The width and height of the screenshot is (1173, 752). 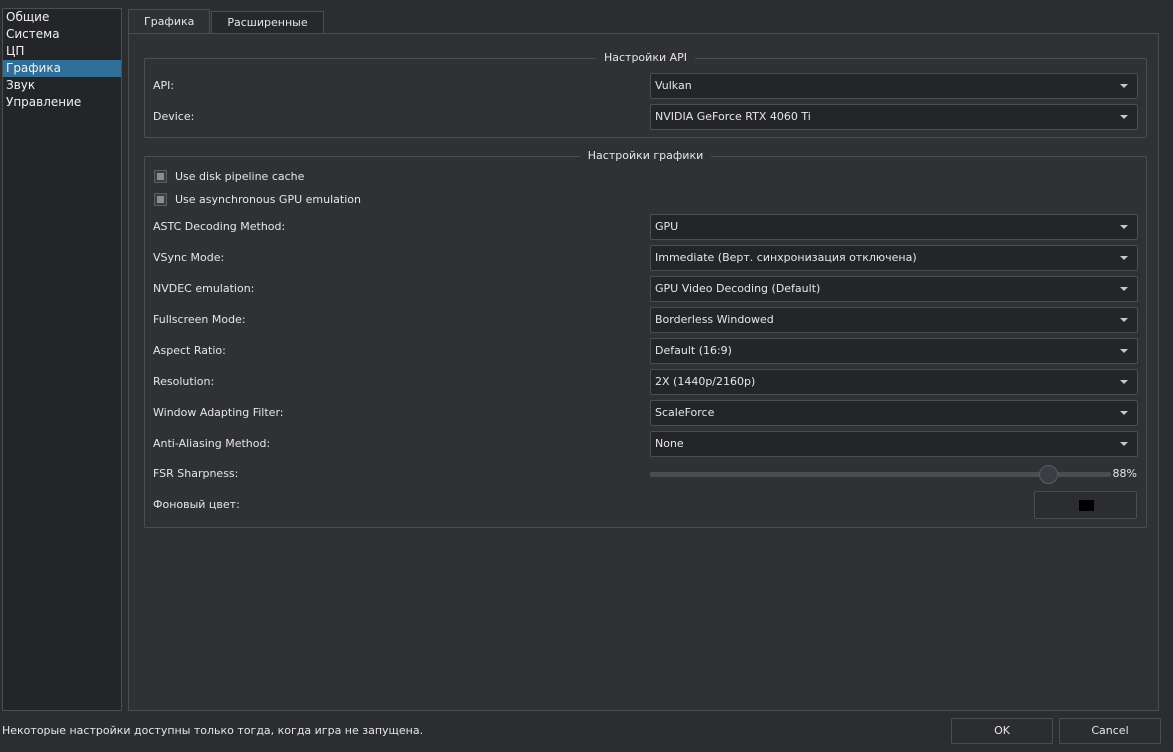 What do you see at coordinates (62, 34) in the screenshot?
I see `sidebar-item-system: Система` at bounding box center [62, 34].